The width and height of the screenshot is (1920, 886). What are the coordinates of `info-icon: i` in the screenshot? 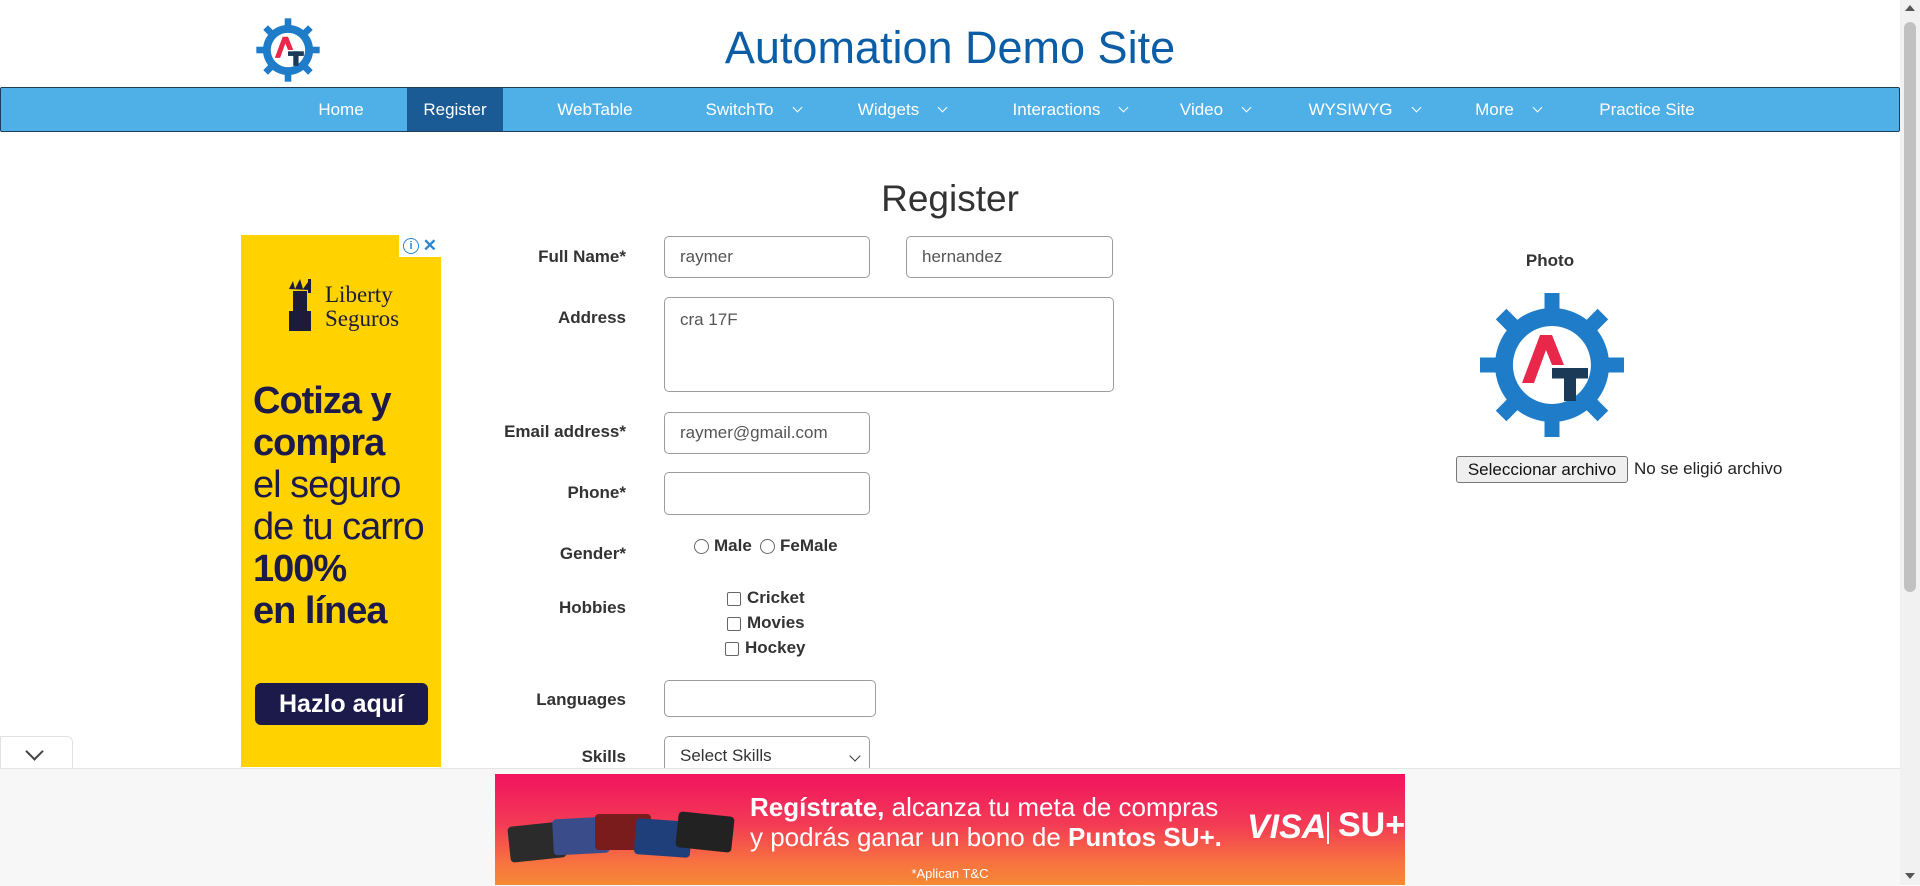 It's located at (411, 246).